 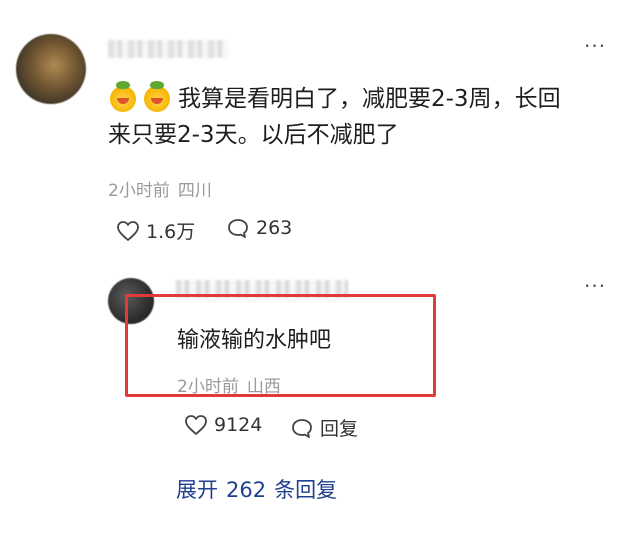 I want to click on reply-meta: 2小时前 山西, so click(x=229, y=384).